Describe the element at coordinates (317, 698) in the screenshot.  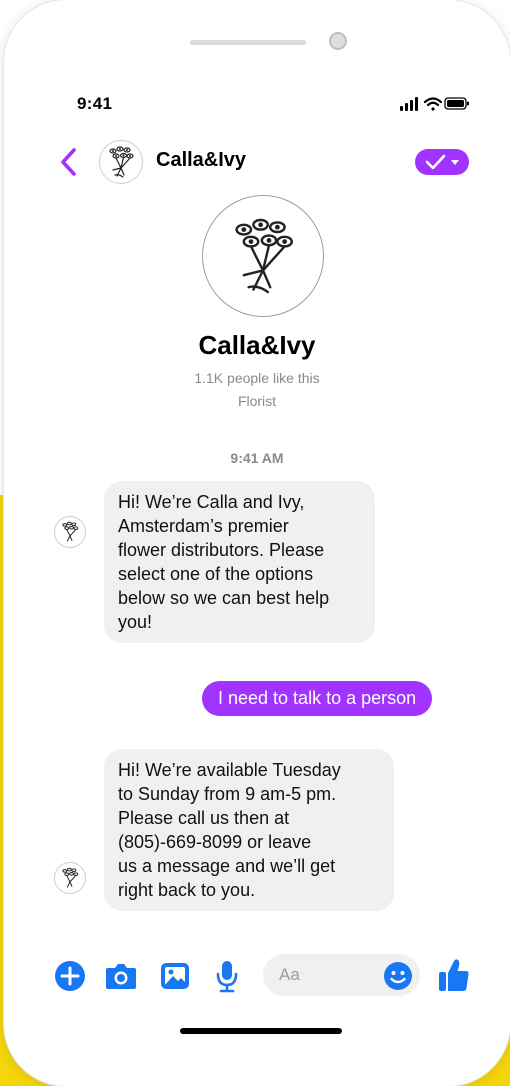
I see `message-bubble-outgoing: I need to talk to a person` at that location.